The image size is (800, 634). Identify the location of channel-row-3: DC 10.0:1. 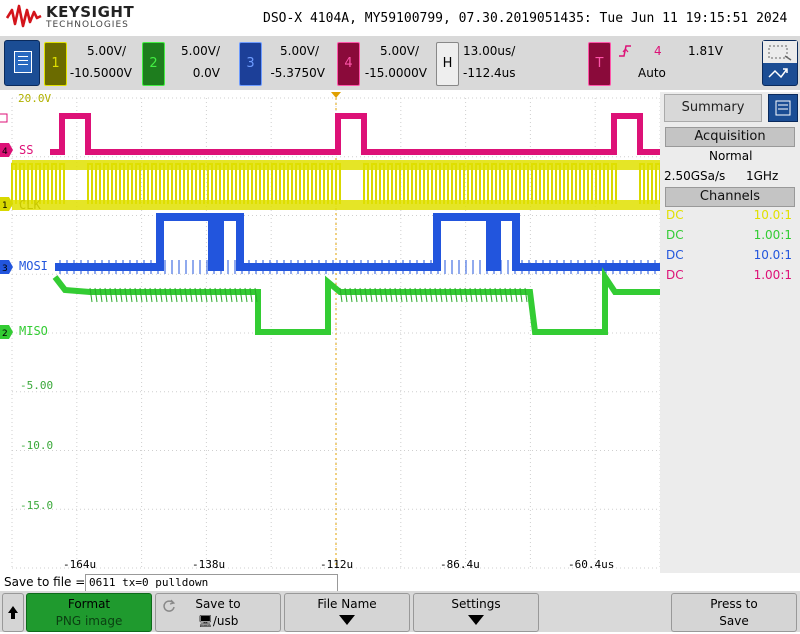
(730, 257).